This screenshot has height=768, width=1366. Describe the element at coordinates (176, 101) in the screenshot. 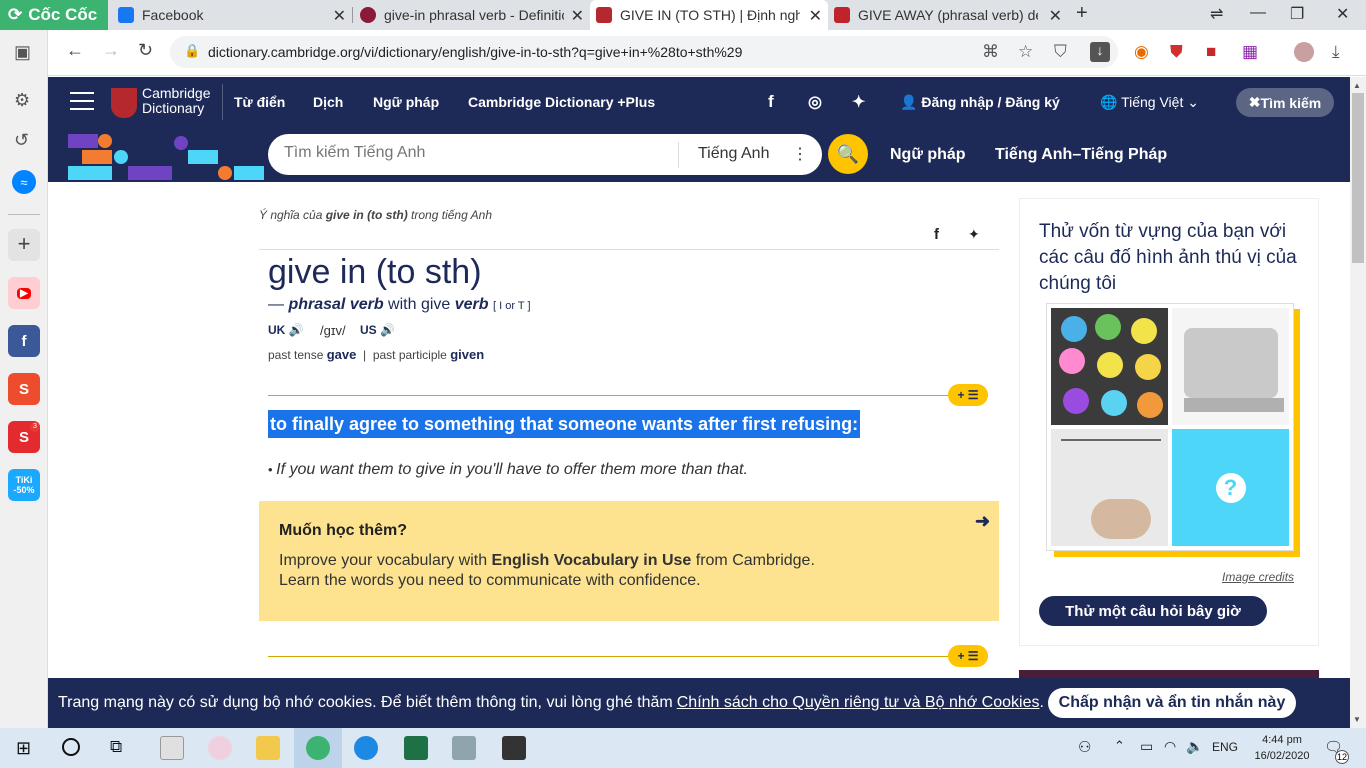

I see `site-logo: Cambridge Dictionary` at that location.